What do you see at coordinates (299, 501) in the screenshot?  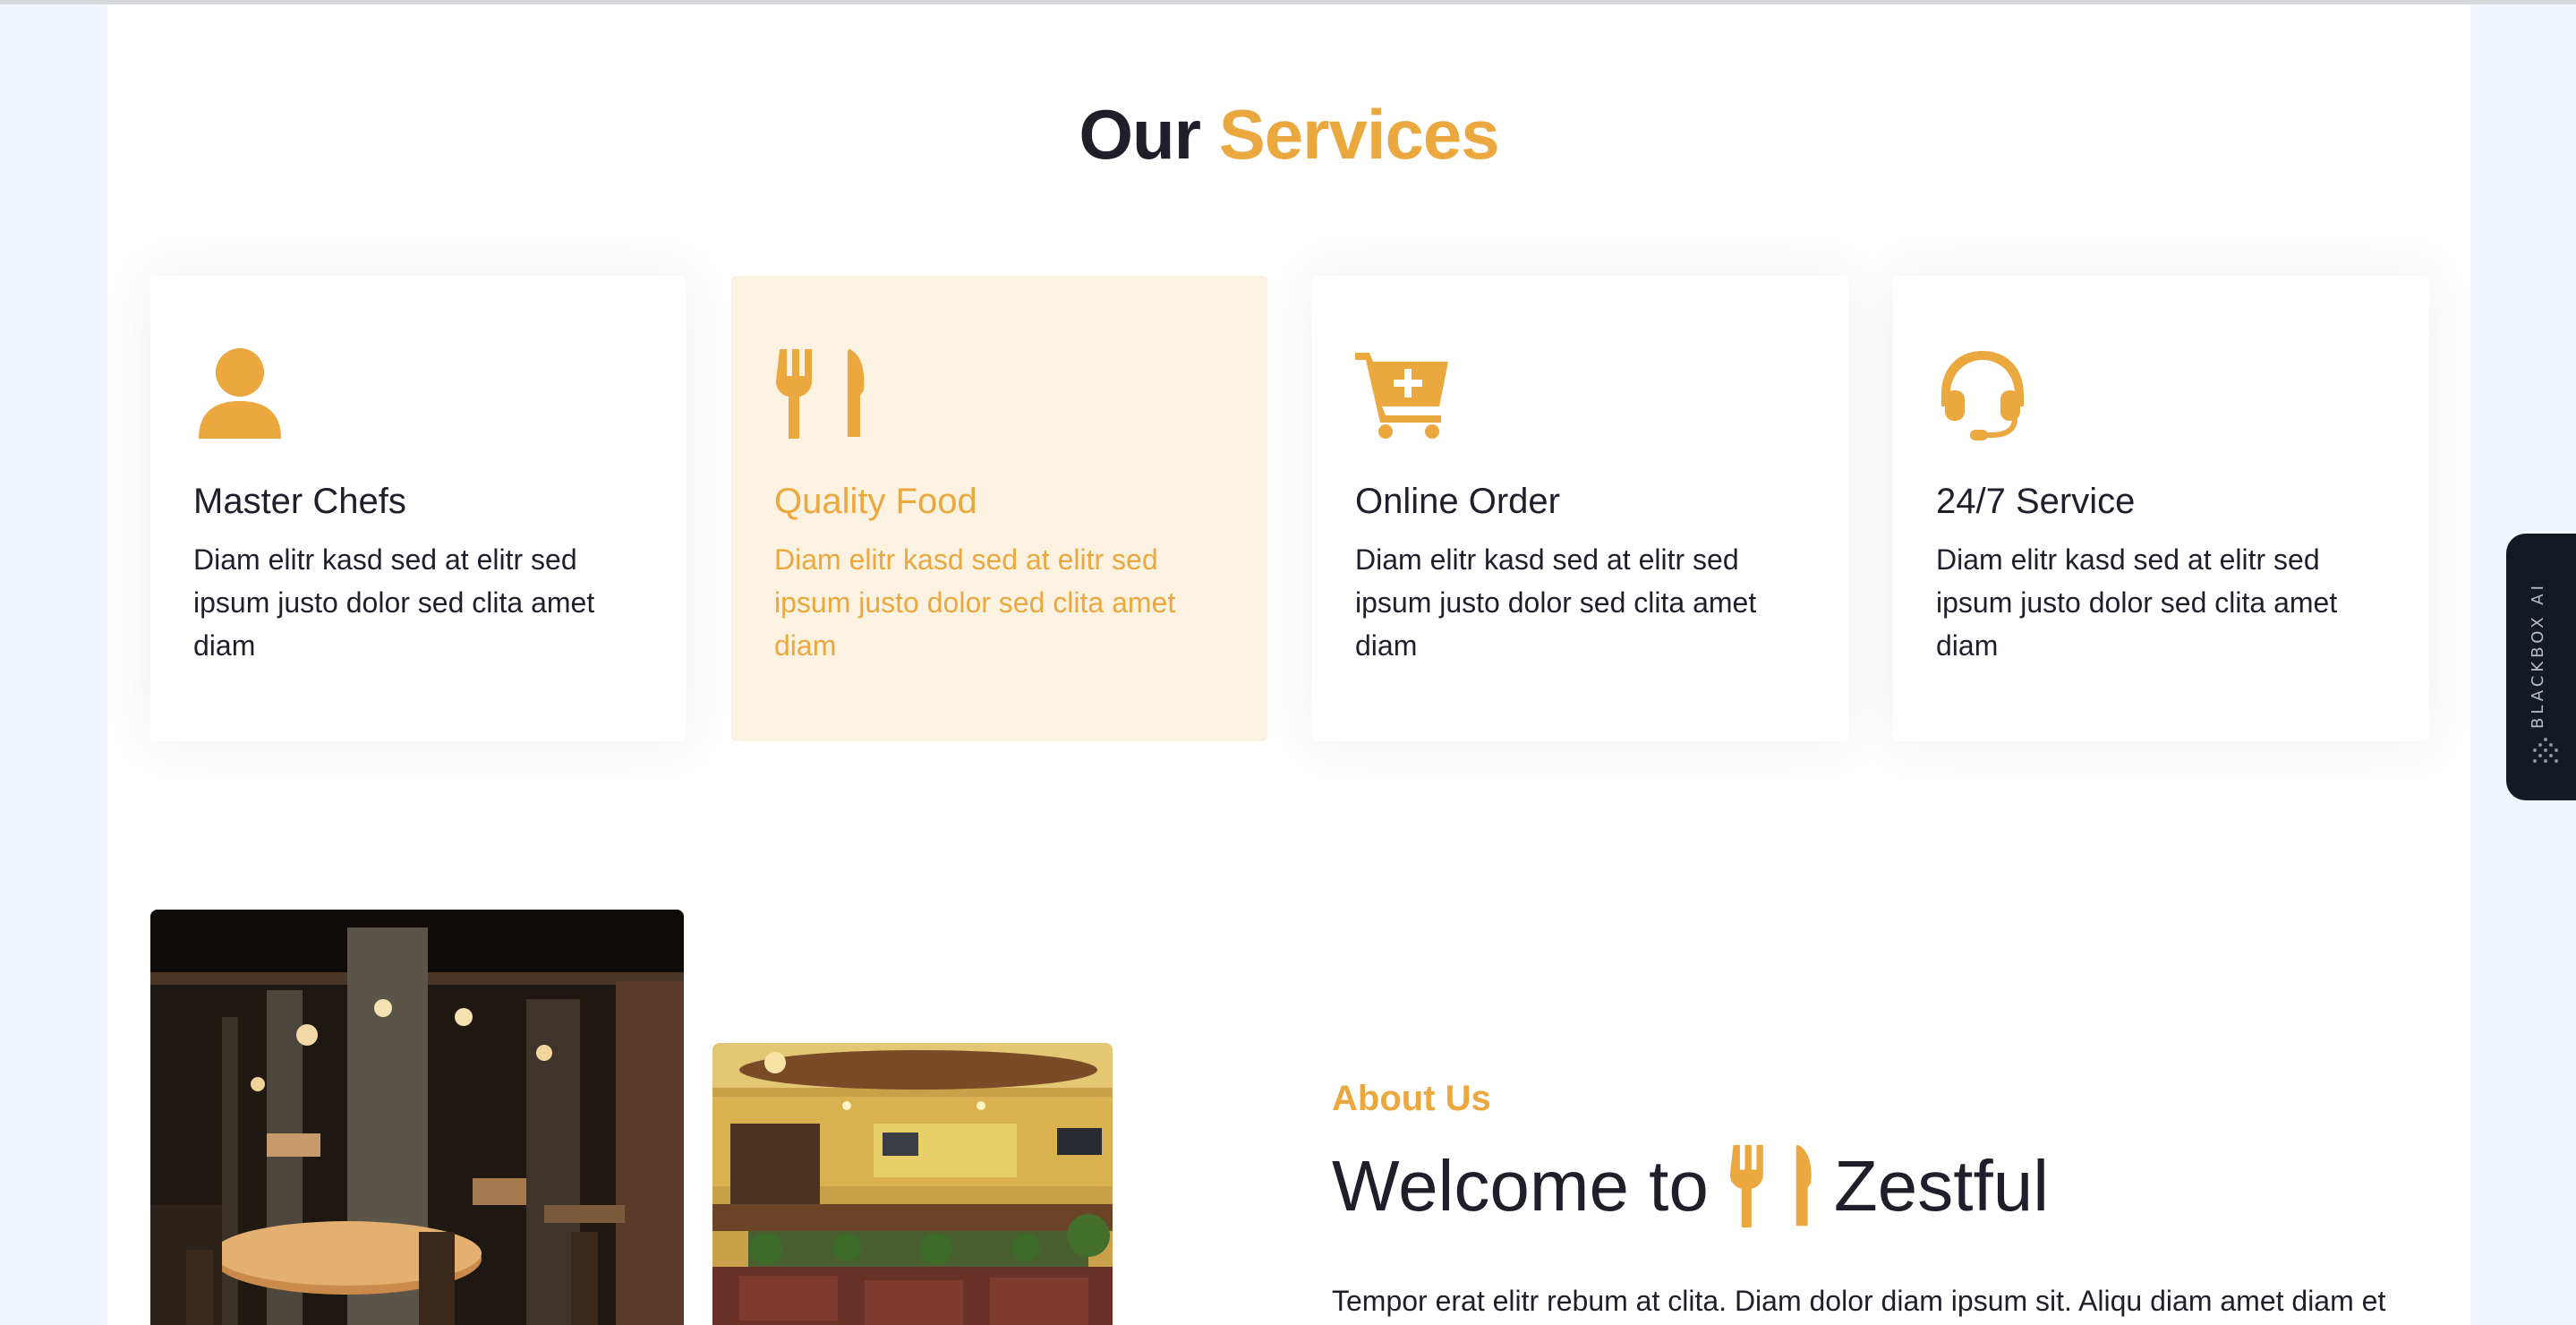 I see `service-card-title: Master Chefs` at bounding box center [299, 501].